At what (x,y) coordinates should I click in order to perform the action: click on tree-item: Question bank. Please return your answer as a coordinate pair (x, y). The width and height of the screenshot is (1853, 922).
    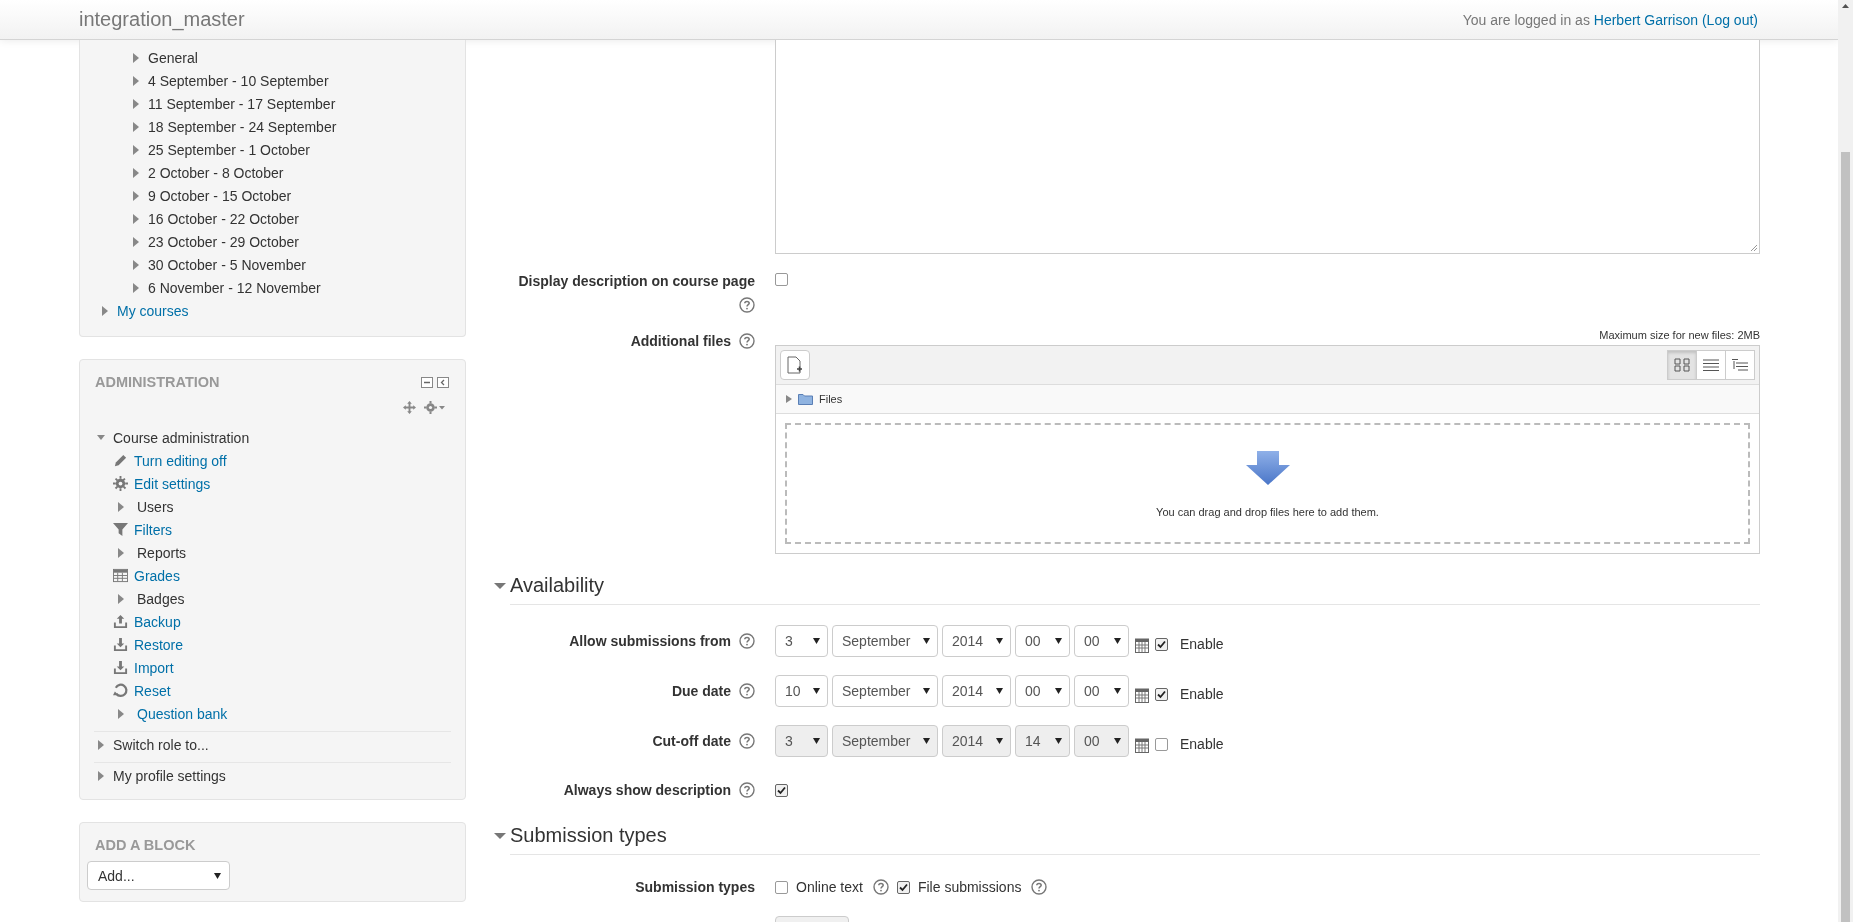
    Looking at the image, I should click on (182, 713).